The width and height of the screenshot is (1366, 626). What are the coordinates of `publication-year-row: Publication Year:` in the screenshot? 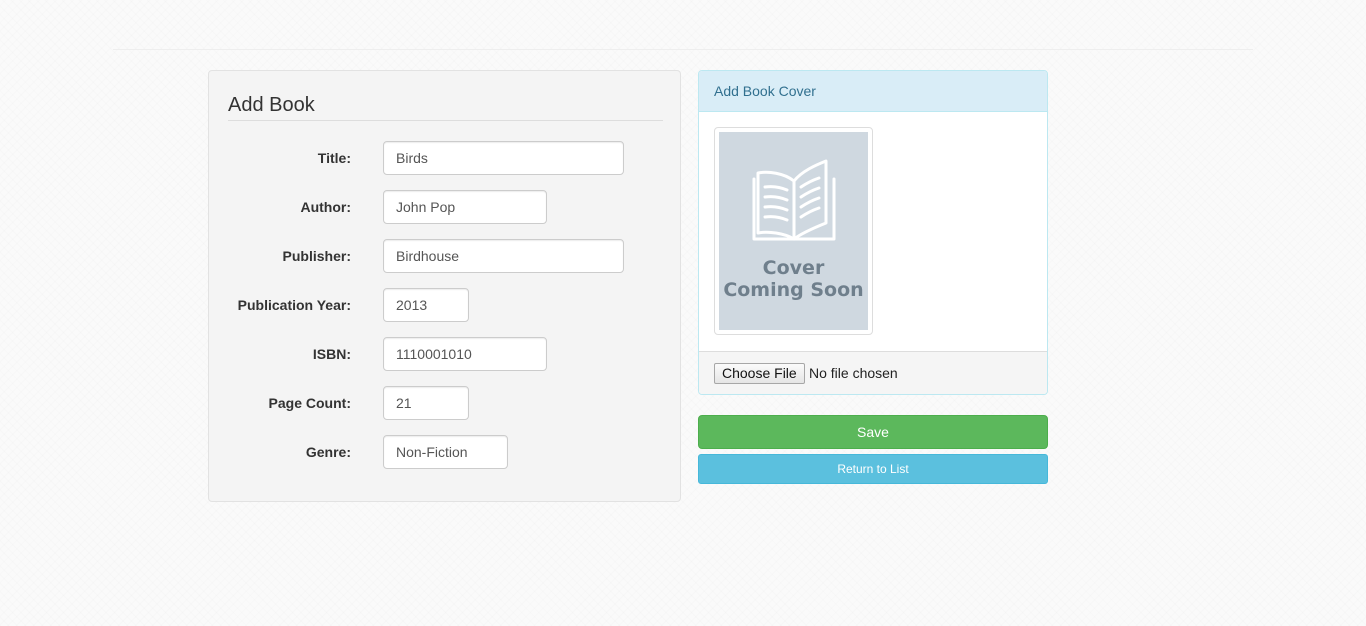 It's located at (444, 305).